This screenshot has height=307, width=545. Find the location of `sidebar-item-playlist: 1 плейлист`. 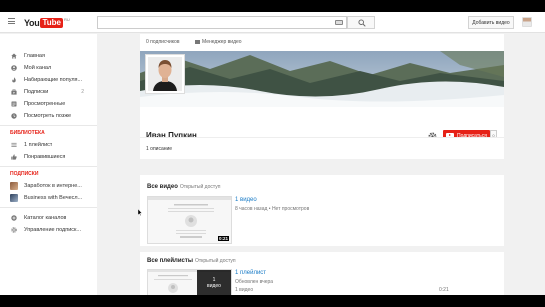

sidebar-item-playlist: 1 плейлист is located at coordinates (48, 145).